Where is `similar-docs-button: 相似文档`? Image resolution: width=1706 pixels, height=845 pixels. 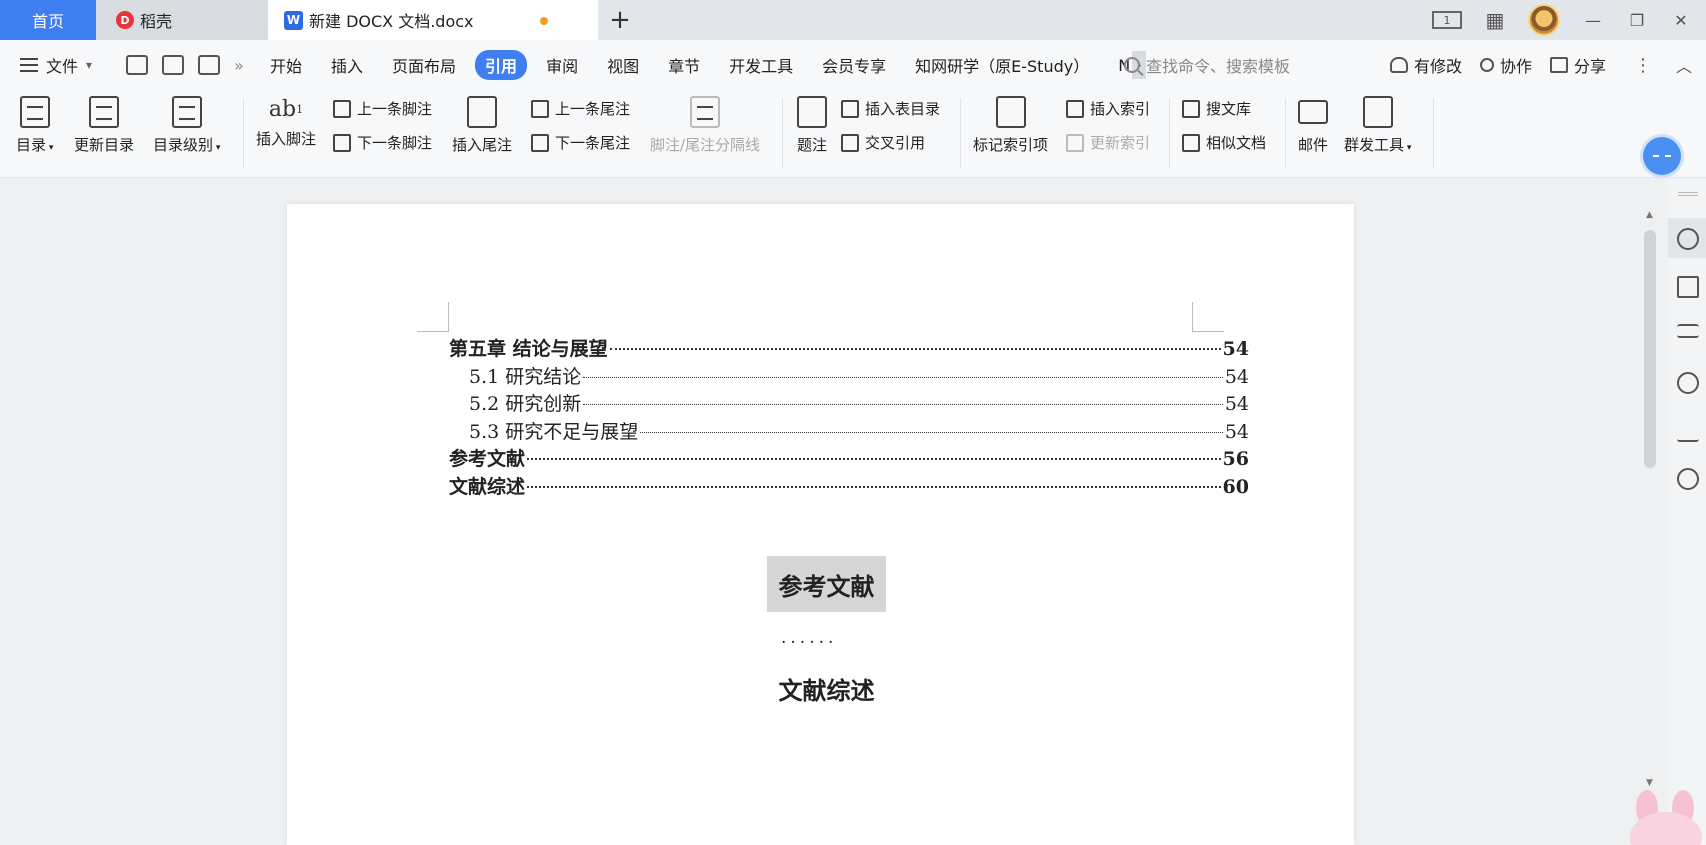
similar-docs-button: 相似文档 is located at coordinates (1224, 142).